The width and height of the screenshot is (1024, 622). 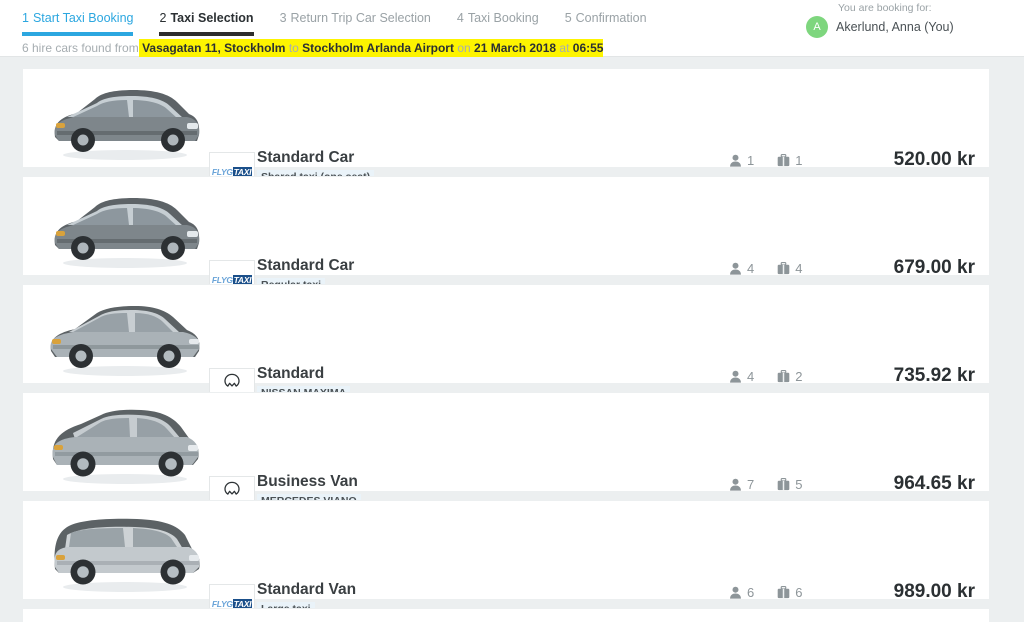 What do you see at coordinates (934, 267) in the screenshot?
I see `car-price: 679.00 kr` at bounding box center [934, 267].